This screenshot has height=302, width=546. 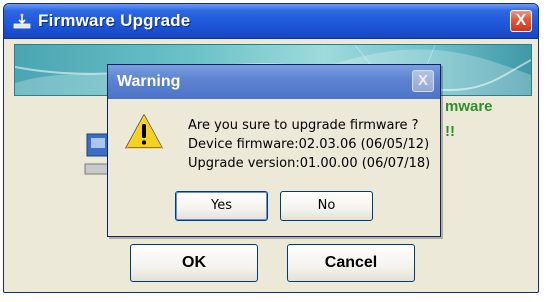 What do you see at coordinates (351, 263) in the screenshot?
I see `cancel-button: Cancel` at bounding box center [351, 263].